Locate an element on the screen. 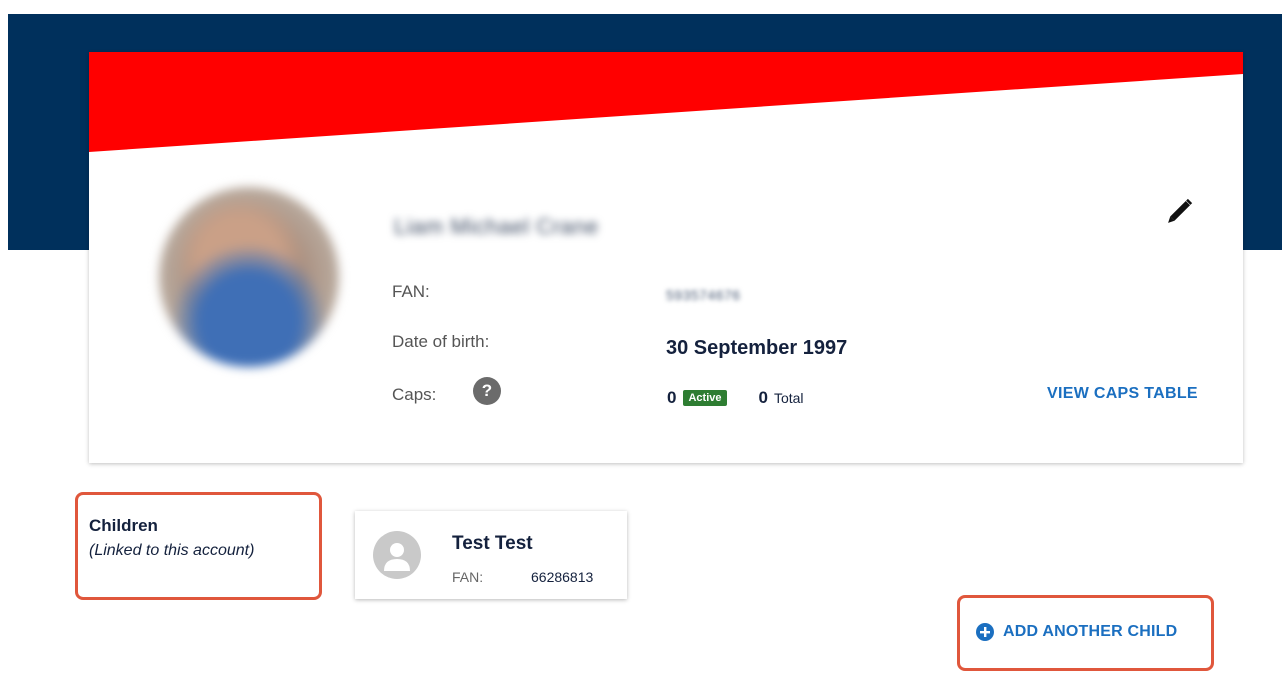 Image resolution: width=1282 pixels, height=673 pixels. pencil-icon is located at coordinates (1180, 210).